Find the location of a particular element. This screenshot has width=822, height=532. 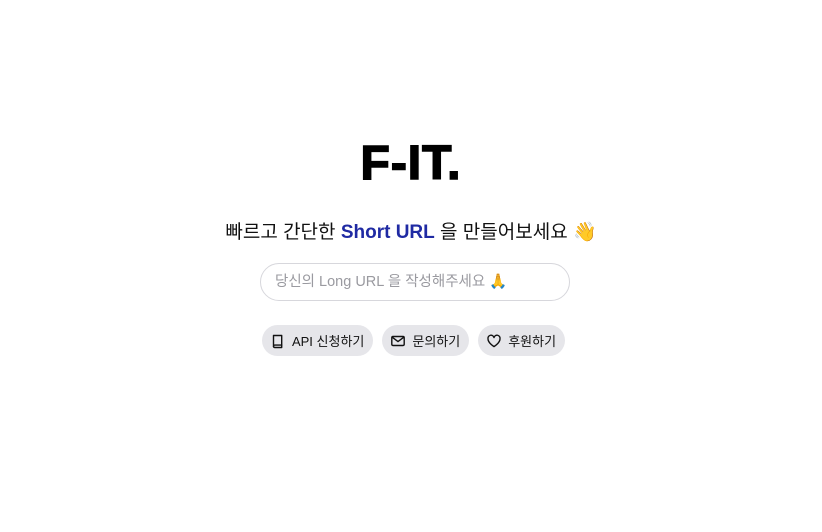

donate-button: 후원하기 is located at coordinates (522, 340).